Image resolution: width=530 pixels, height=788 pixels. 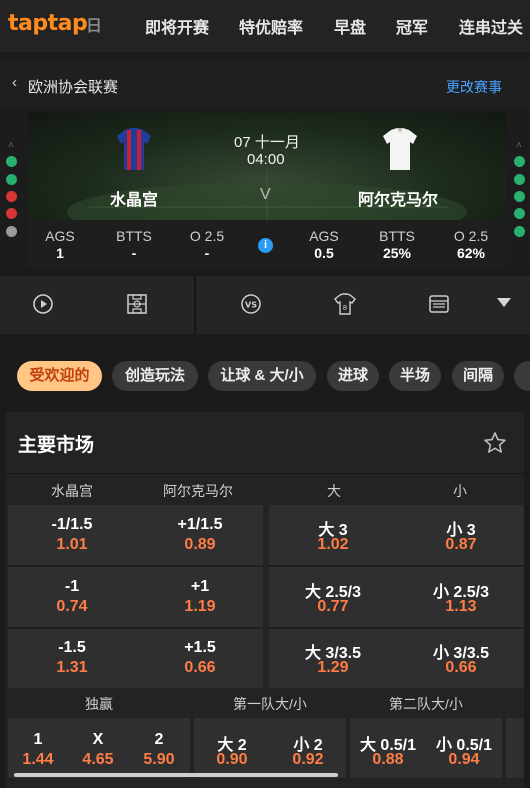 I want to click on odds-line: +1/1.5, so click(x=200, y=525).